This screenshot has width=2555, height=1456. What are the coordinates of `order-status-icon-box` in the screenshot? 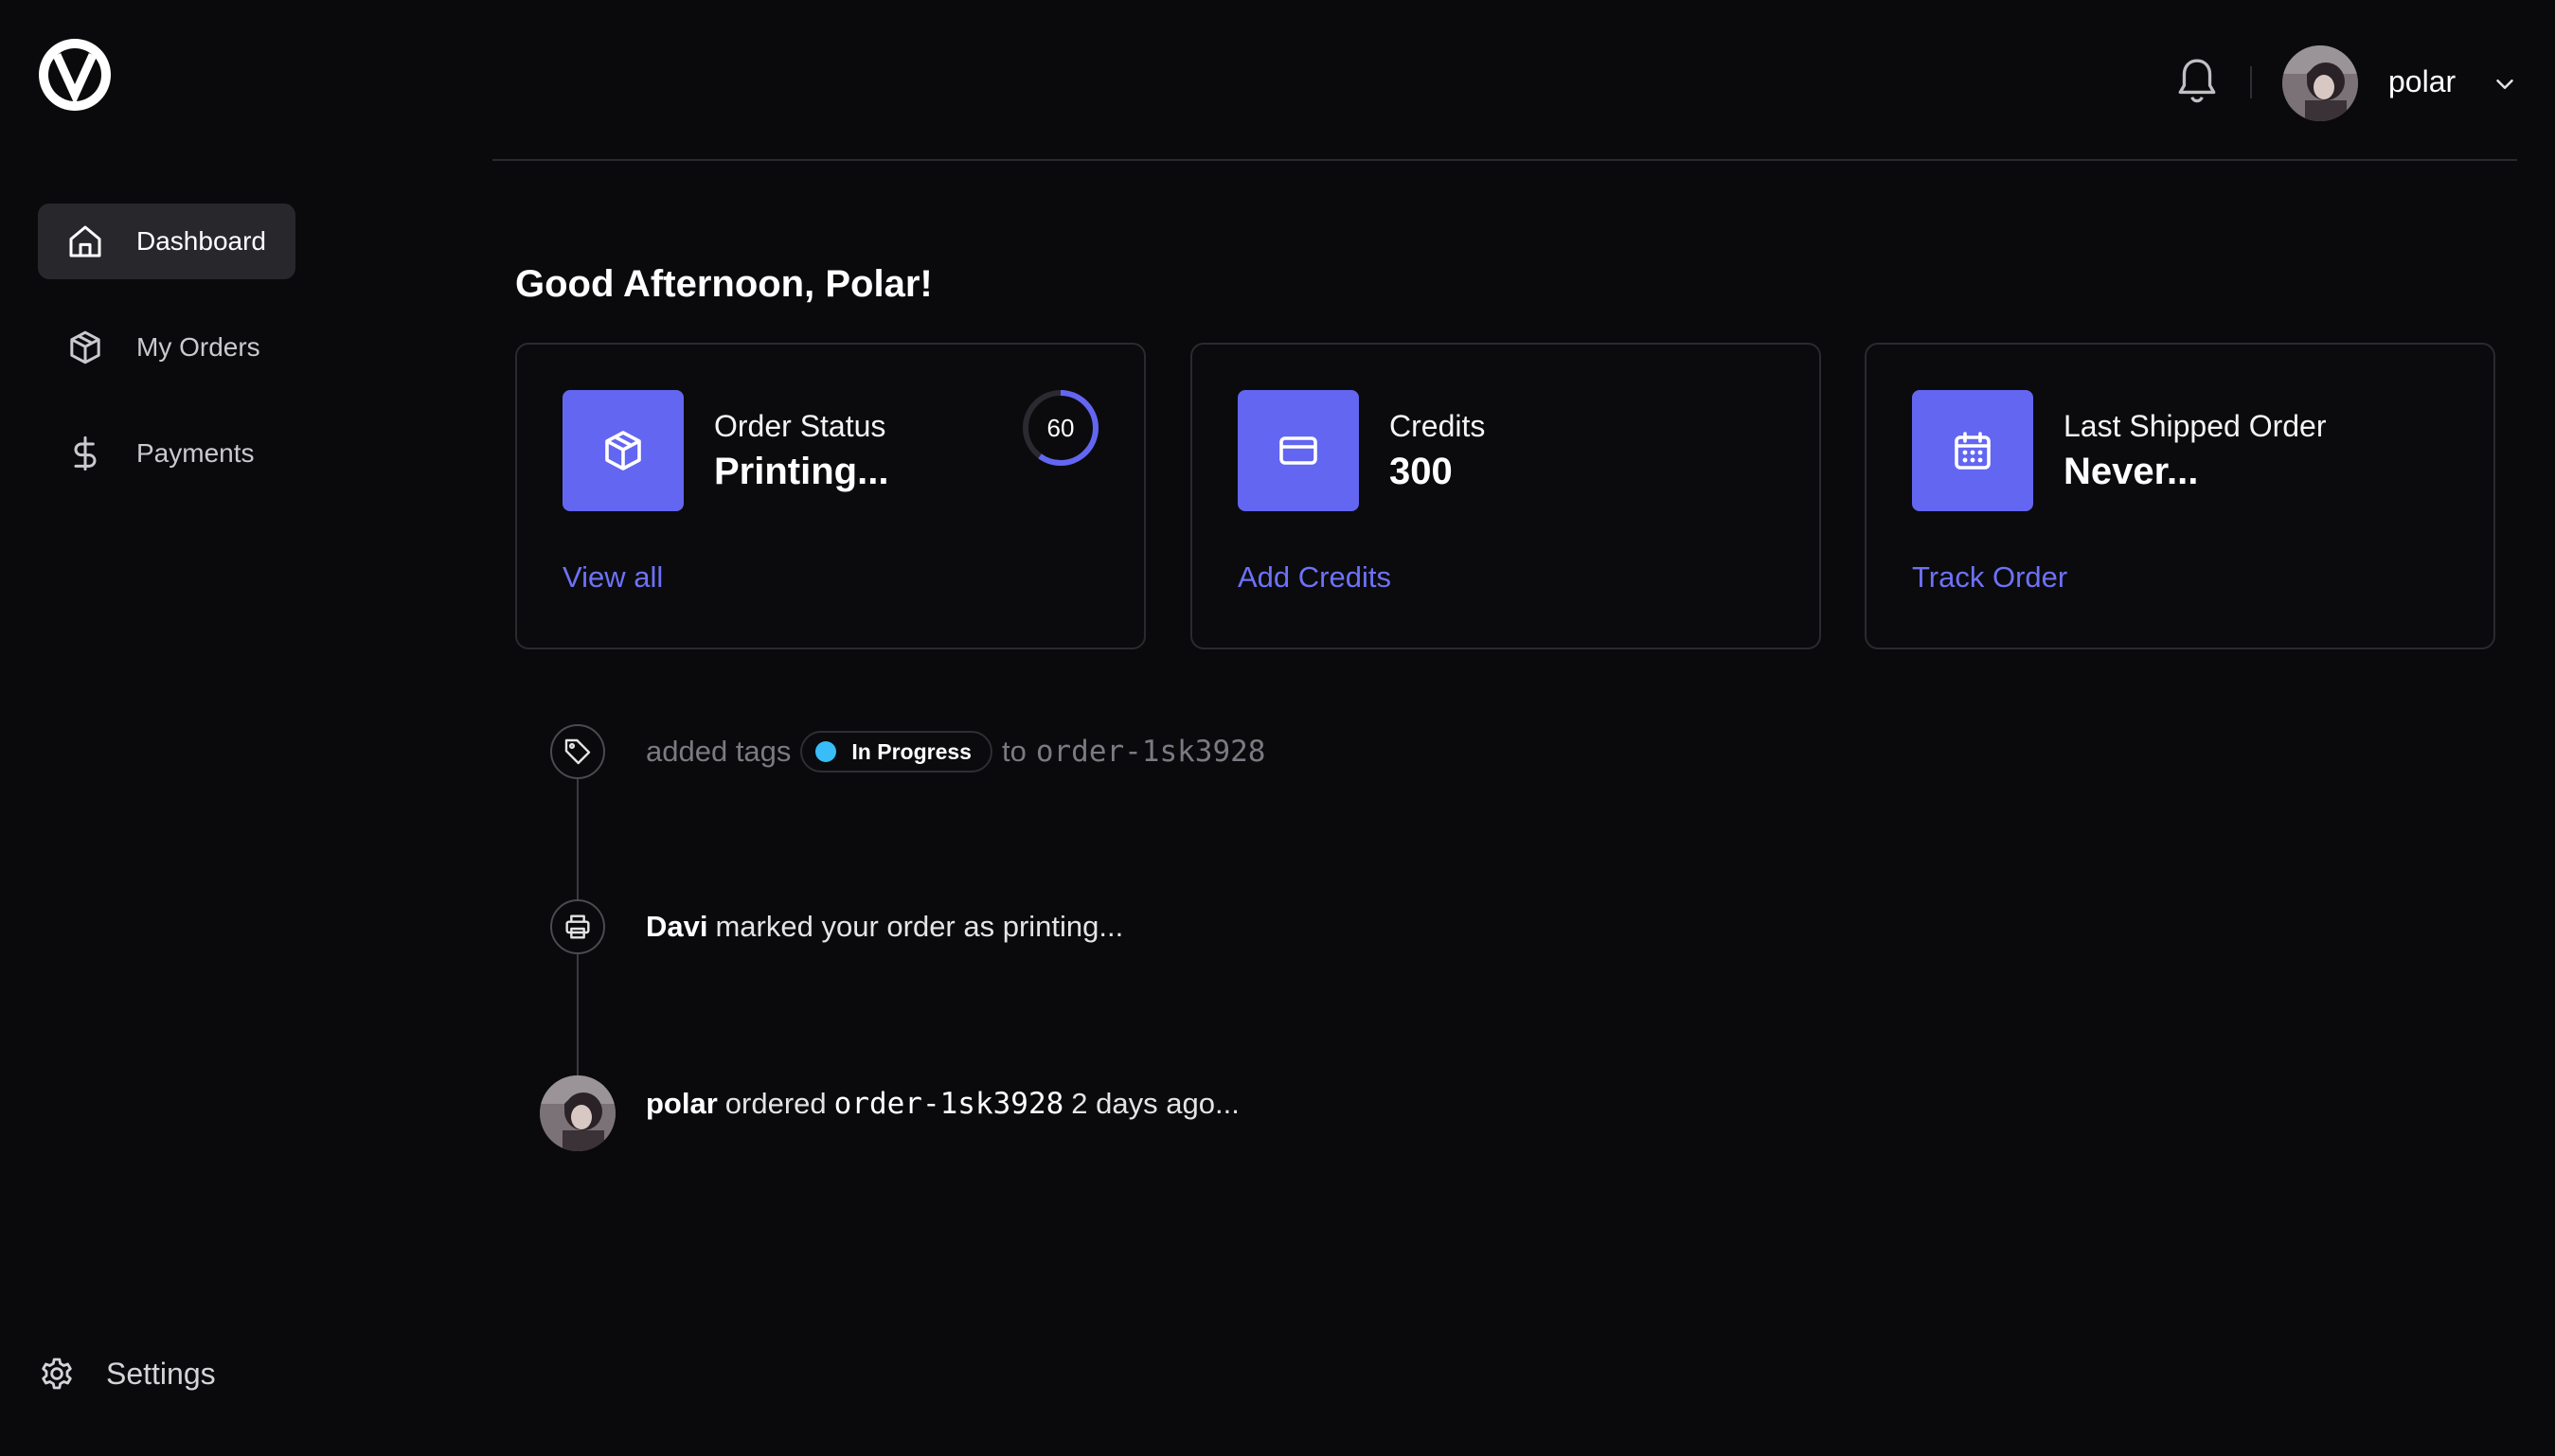 It's located at (623, 450).